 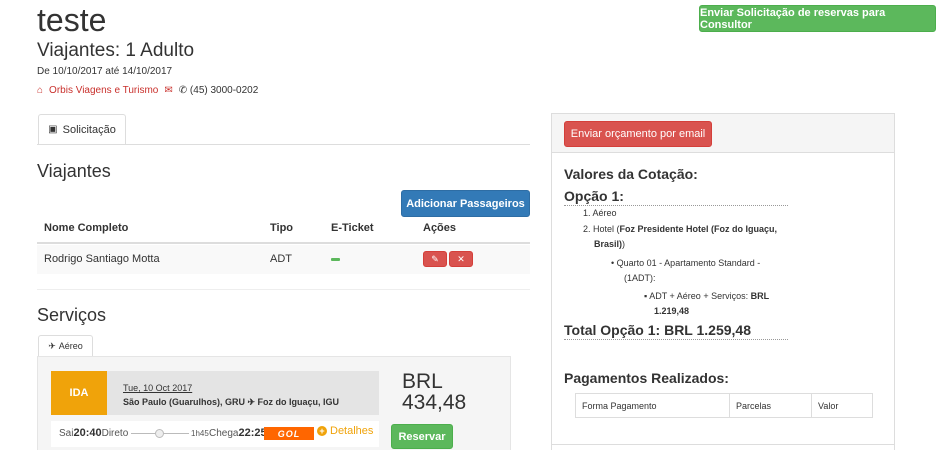 What do you see at coordinates (66, 433) in the screenshot?
I see `departure-label: Sai` at bounding box center [66, 433].